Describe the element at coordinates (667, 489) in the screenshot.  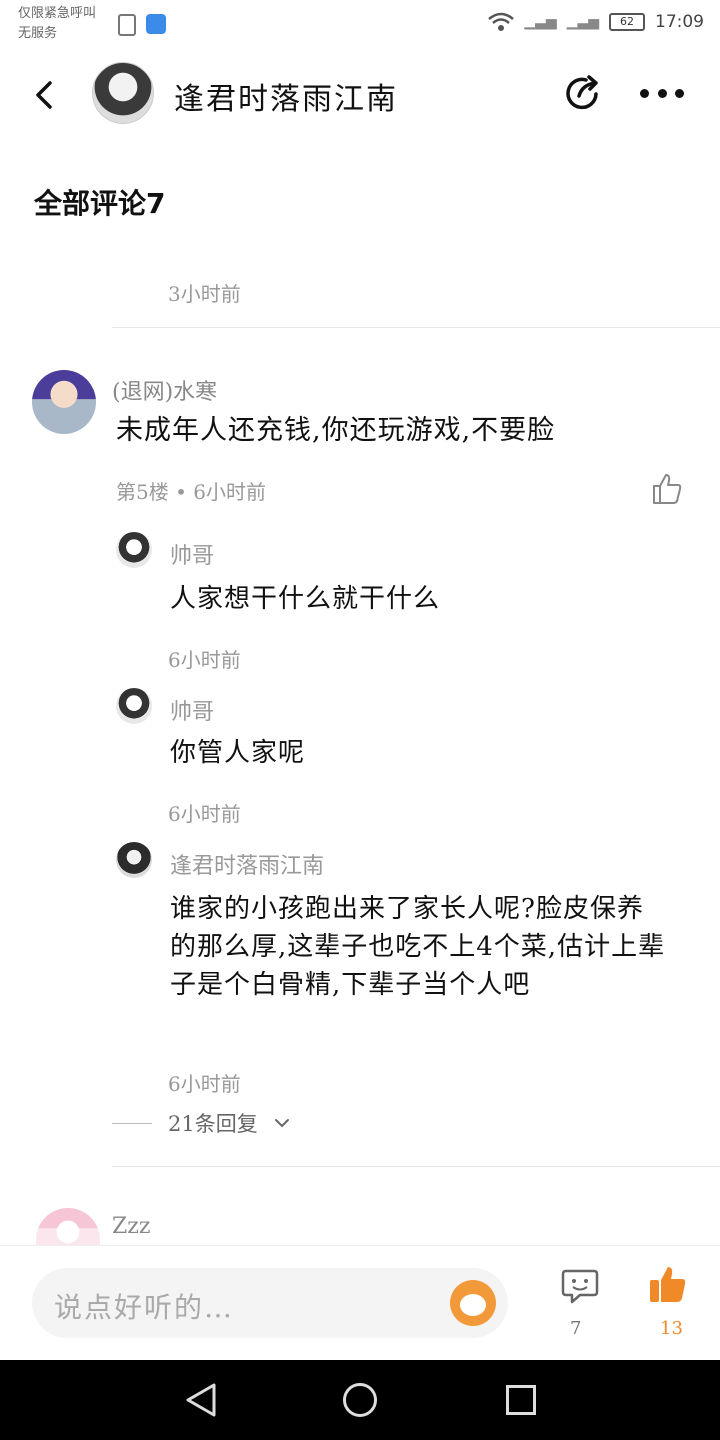
I see `comment-like-icon` at that location.